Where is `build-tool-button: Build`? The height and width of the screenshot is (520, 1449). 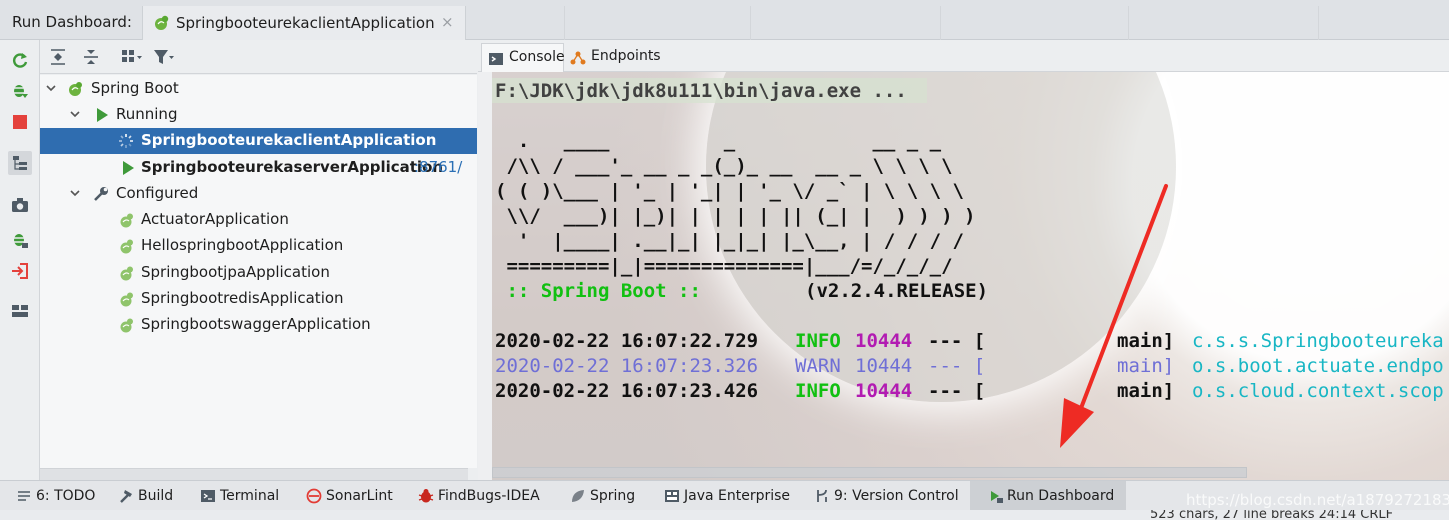
build-tool-button: Build is located at coordinates (151, 496).